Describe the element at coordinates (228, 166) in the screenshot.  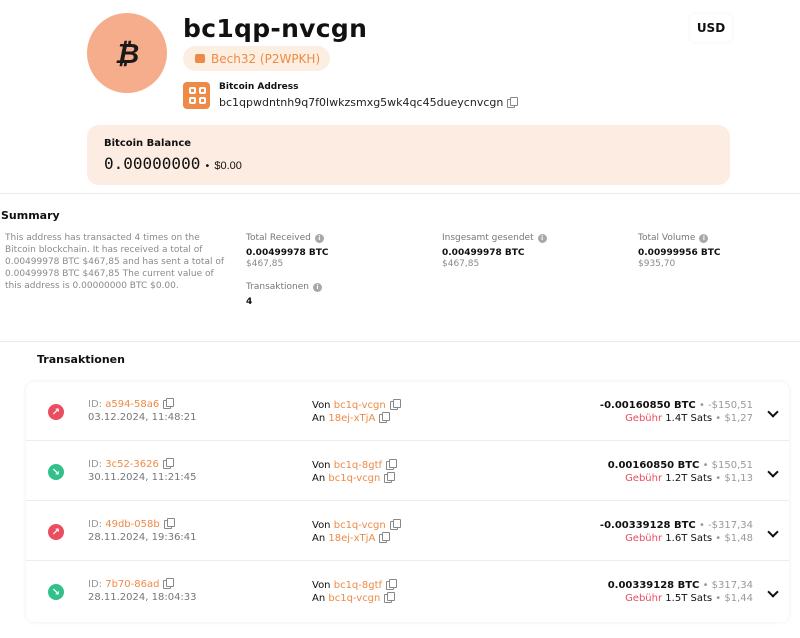
I see `balance-fiat: $0.00` at that location.